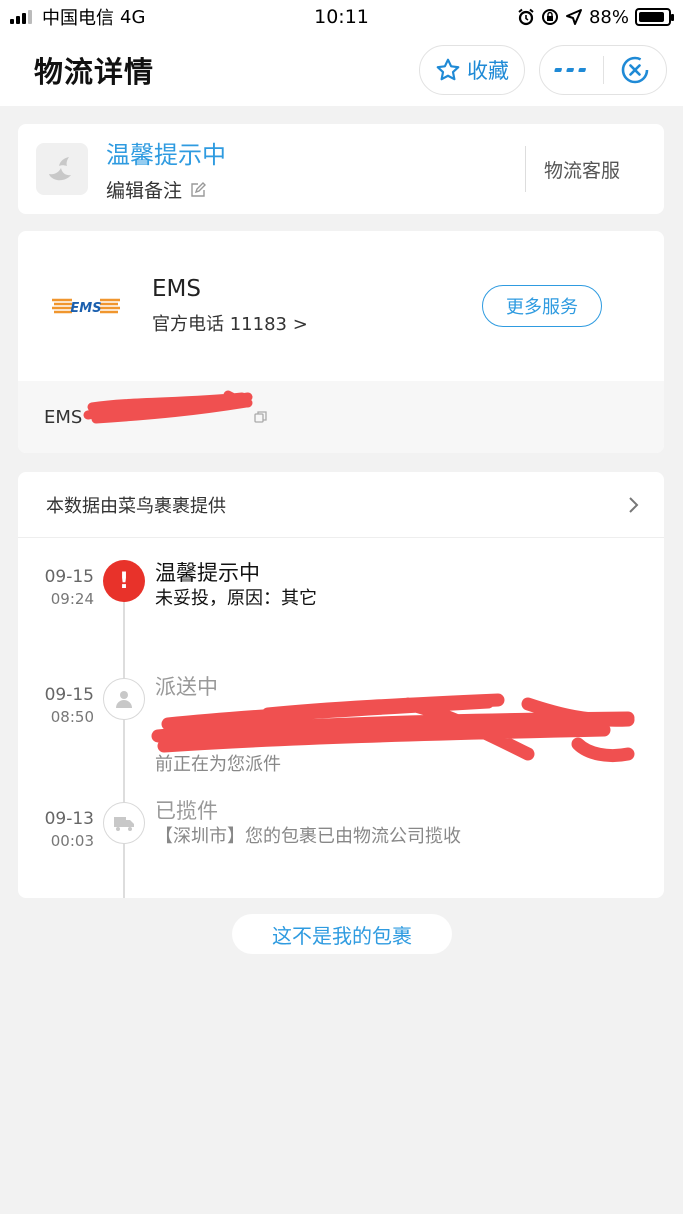 This screenshot has width=683, height=1214. What do you see at coordinates (72, 717) in the screenshot?
I see `event-time: 08:50` at bounding box center [72, 717].